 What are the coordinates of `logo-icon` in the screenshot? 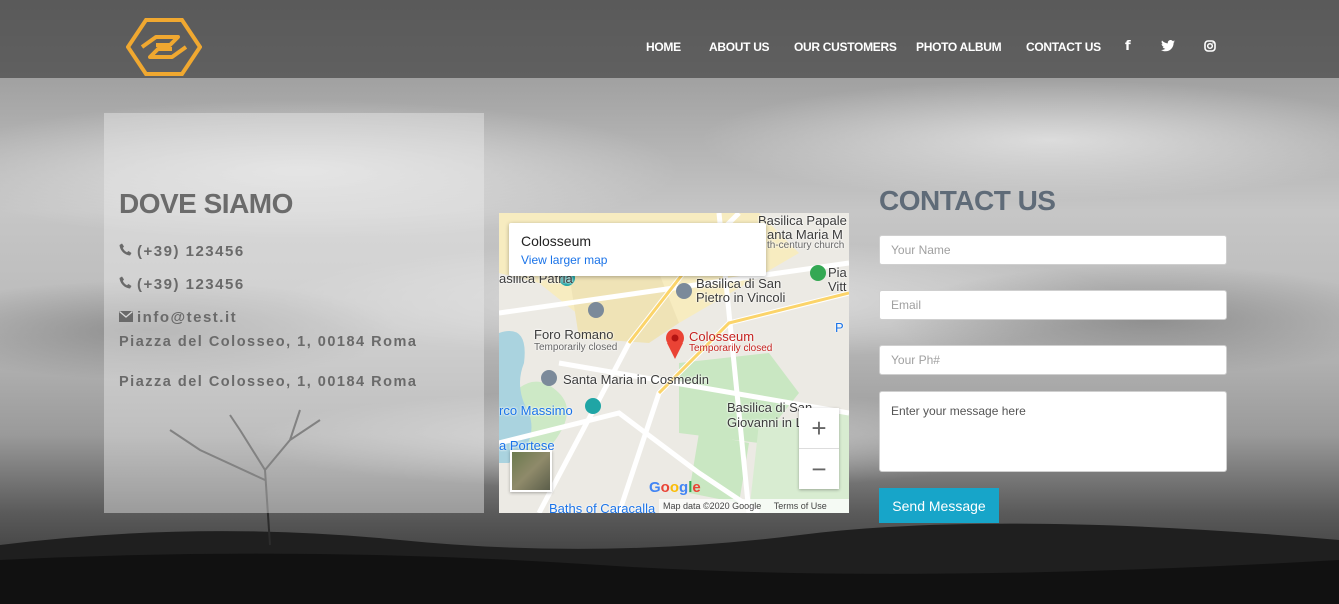 It's located at (164, 47).